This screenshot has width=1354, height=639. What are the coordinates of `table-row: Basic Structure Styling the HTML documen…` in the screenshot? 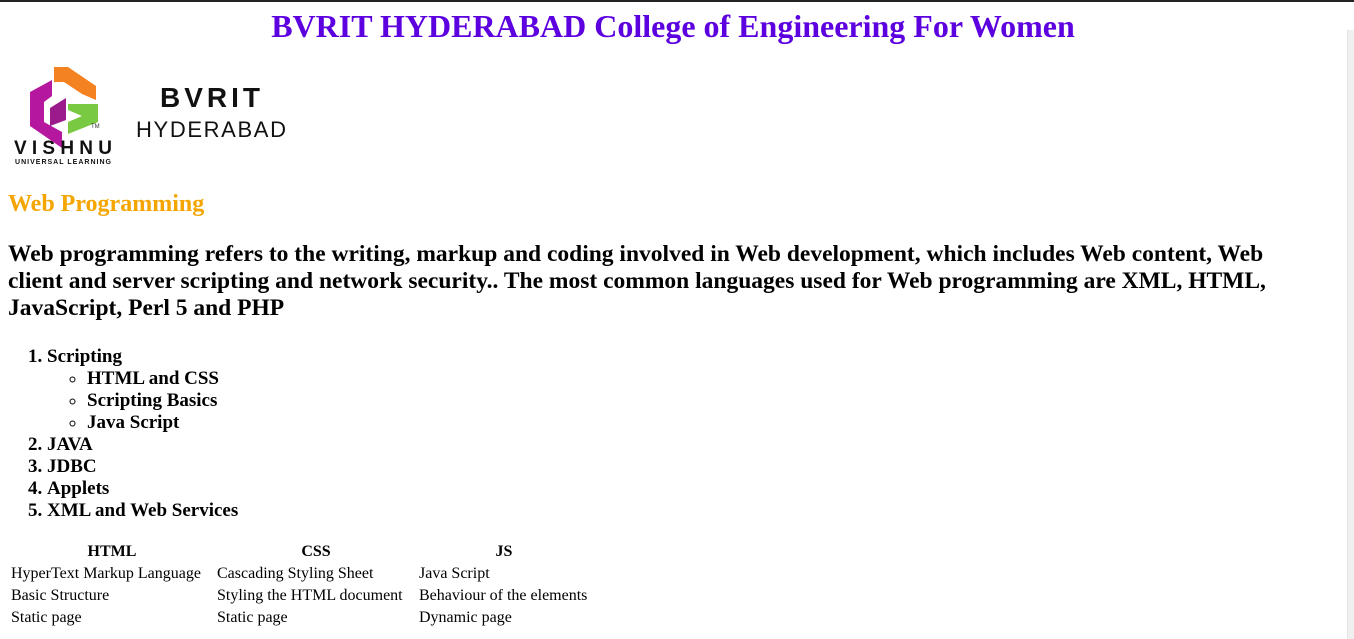 It's located at (300, 596).